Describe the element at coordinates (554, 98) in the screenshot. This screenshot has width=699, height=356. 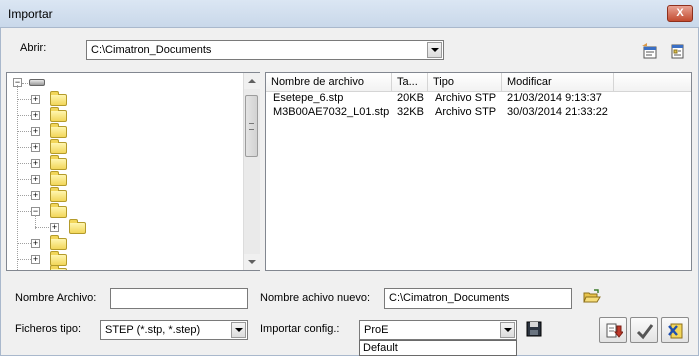
I see `file-modified: 21/03/2014 9:13:37` at that location.